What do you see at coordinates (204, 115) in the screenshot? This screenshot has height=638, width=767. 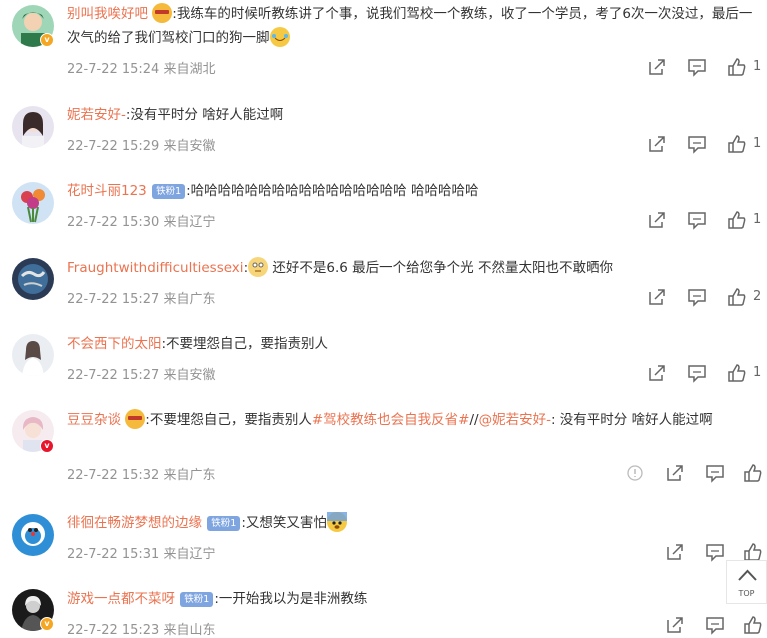 I see `comment-text: :没有平时分 啥好人能过啊` at bounding box center [204, 115].